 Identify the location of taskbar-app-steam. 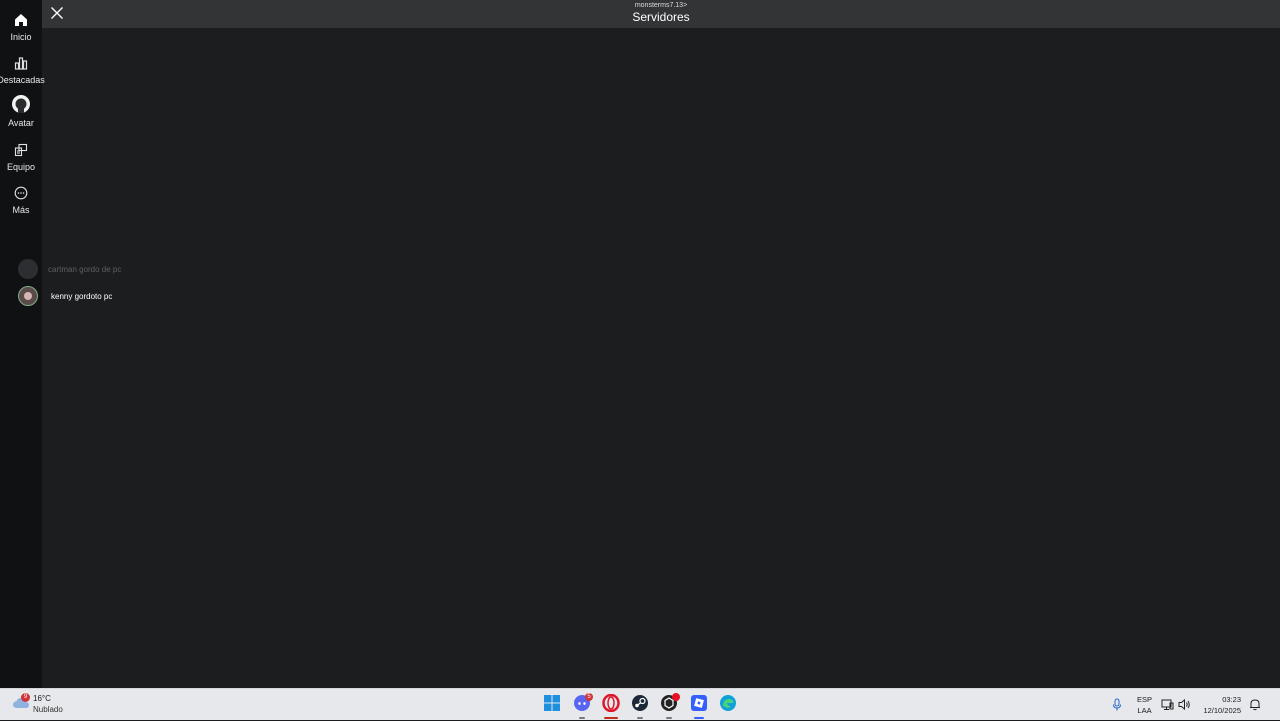
(640, 706).